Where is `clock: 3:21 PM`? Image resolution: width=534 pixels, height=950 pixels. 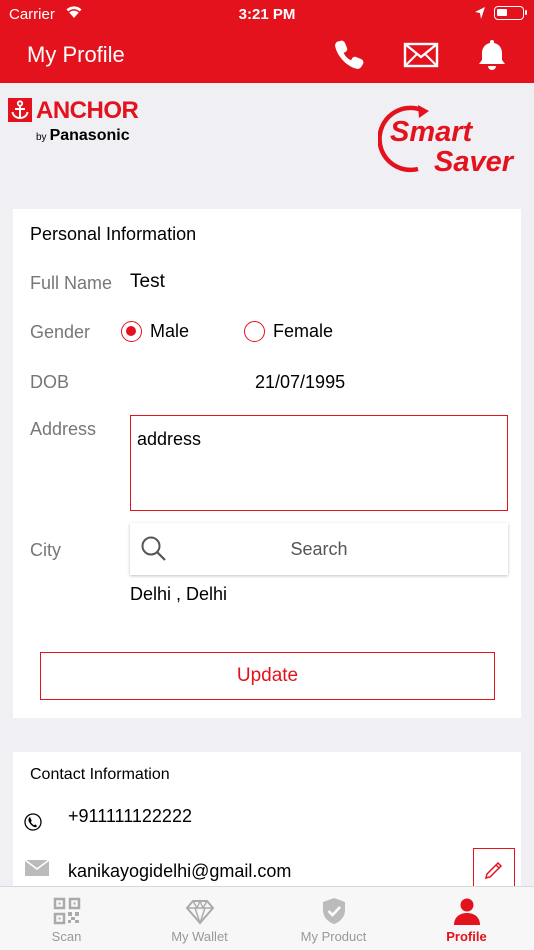 clock: 3:21 PM is located at coordinates (267, 14).